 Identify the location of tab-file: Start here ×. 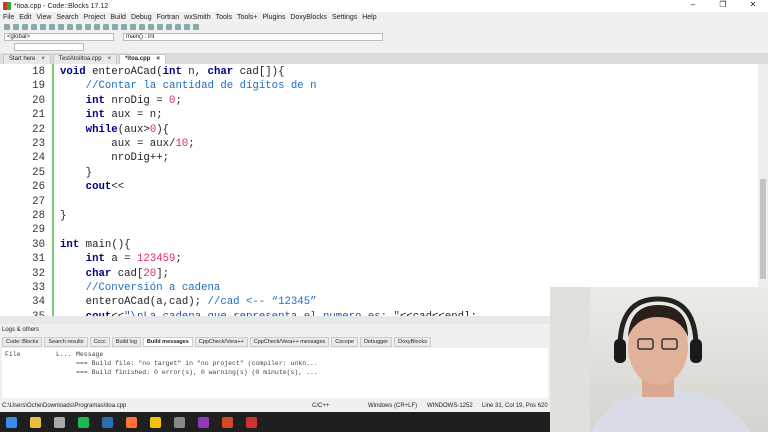
(27, 59).